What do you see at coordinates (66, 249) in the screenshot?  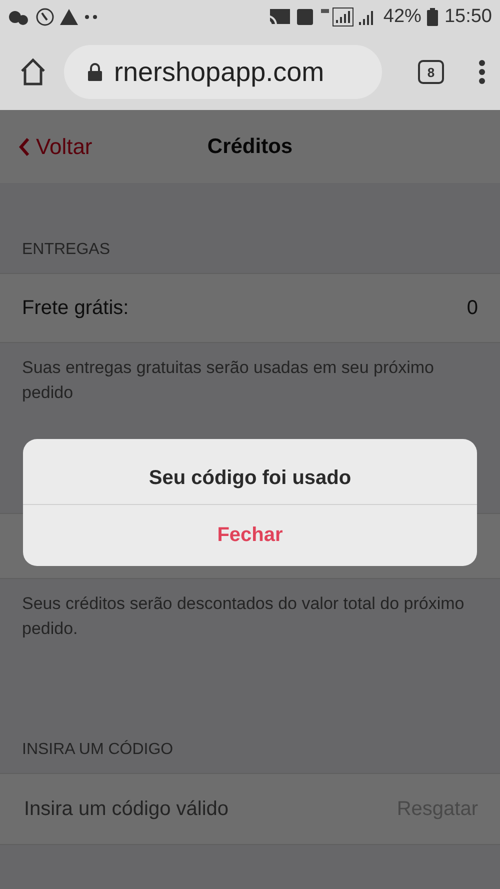 I see `section-header: ENTREGAS` at bounding box center [66, 249].